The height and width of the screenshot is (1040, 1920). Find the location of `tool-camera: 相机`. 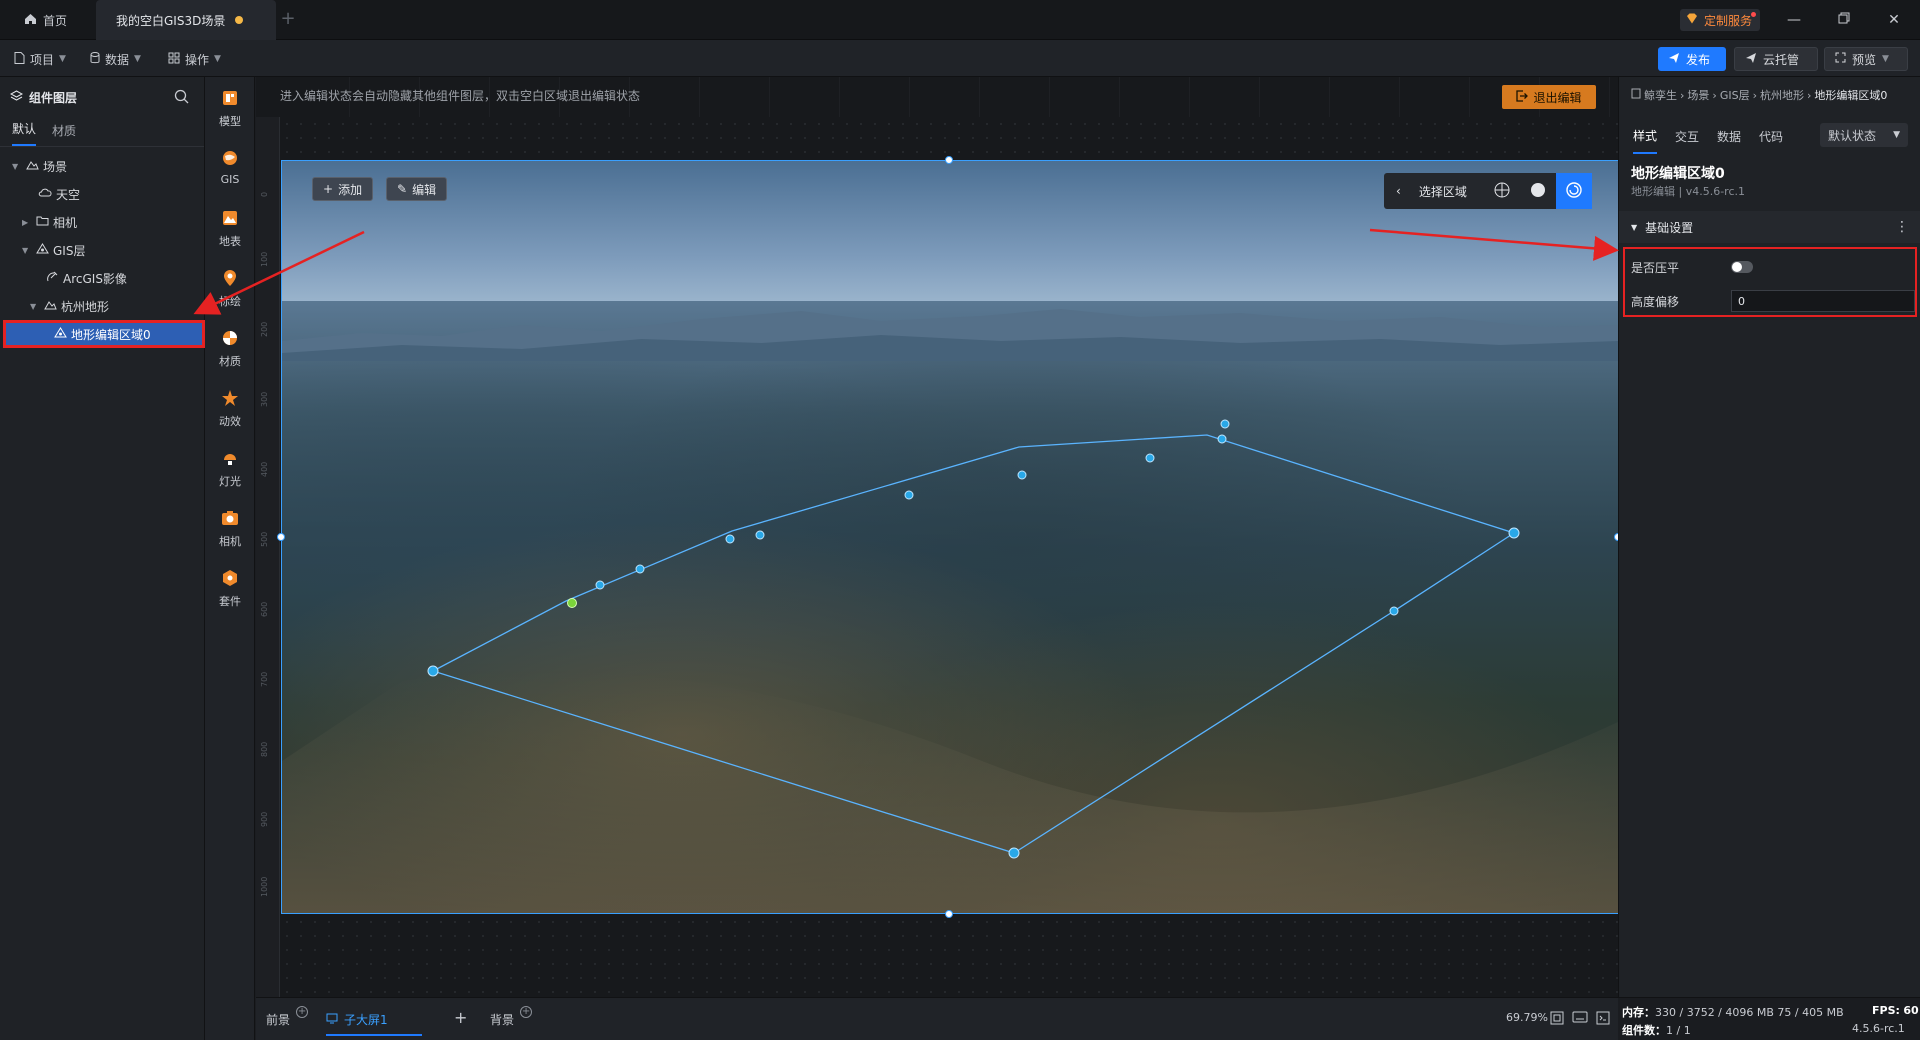

tool-camera: 相机 is located at coordinates (230, 532).